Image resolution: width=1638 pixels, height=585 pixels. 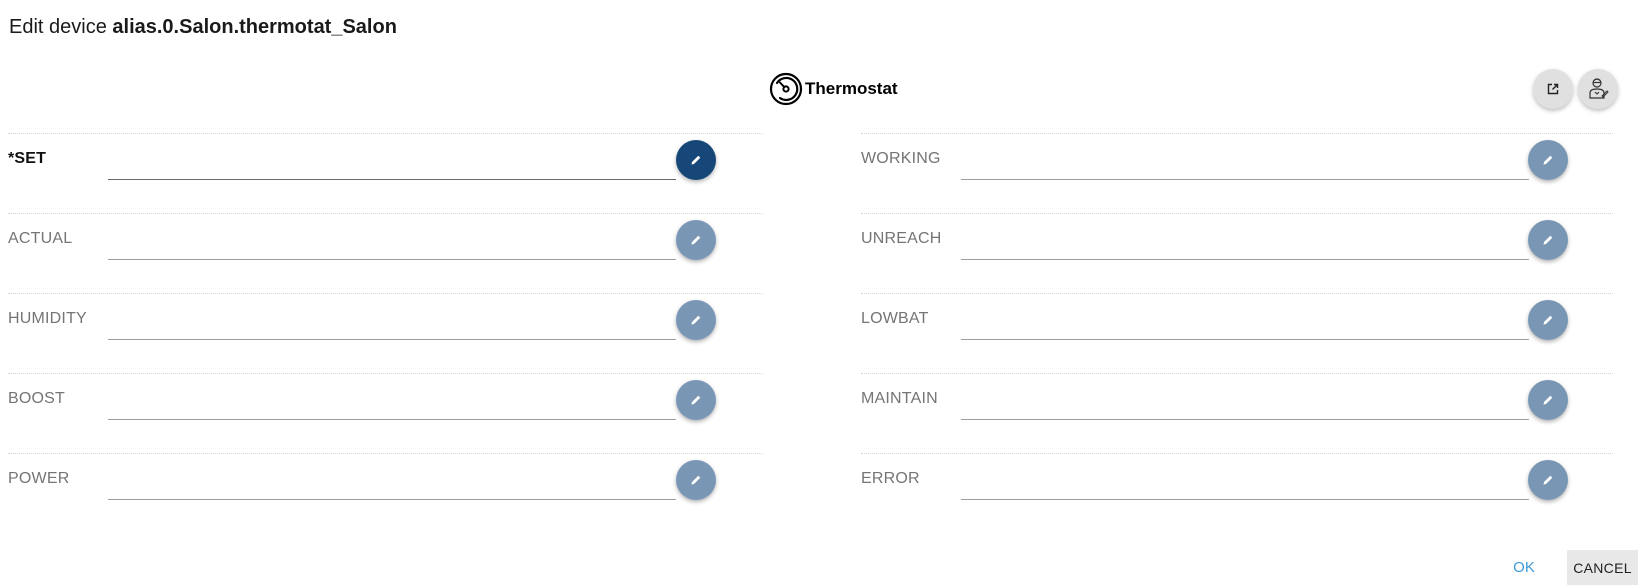 What do you see at coordinates (895, 318) in the screenshot?
I see `state-label-lowbat: LOWBAT` at bounding box center [895, 318].